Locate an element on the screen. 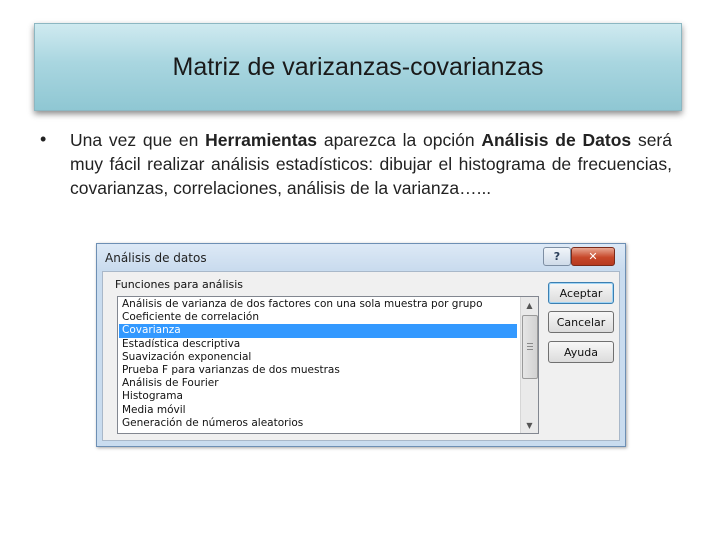 The image size is (720, 540). list-item: Análisis de Fourier is located at coordinates (318, 383).